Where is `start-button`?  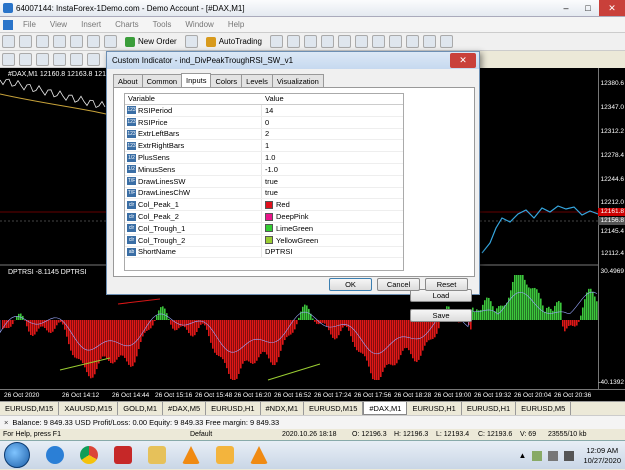 start-button is located at coordinates (17, 455).